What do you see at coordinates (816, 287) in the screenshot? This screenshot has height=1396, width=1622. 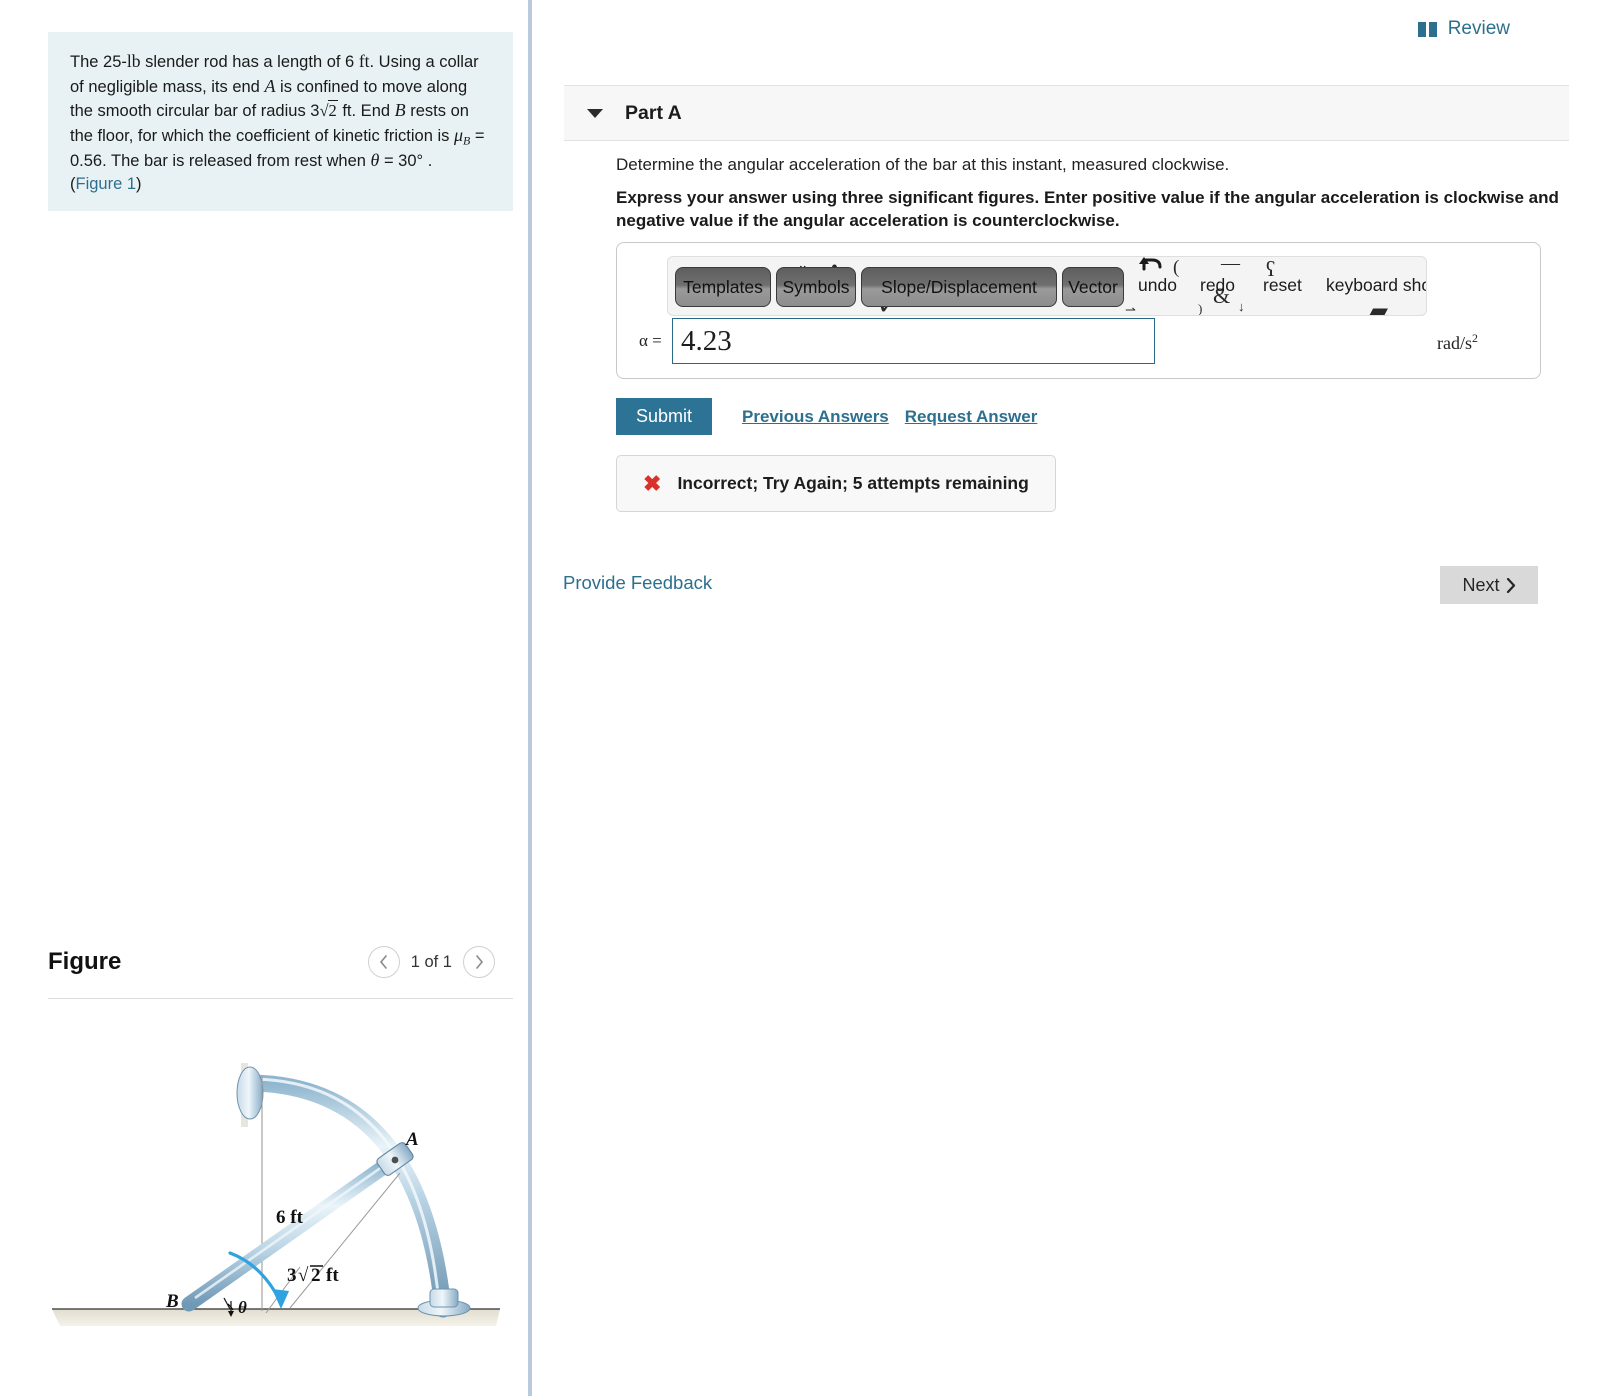 I see `symbols-button: Symbols` at bounding box center [816, 287].